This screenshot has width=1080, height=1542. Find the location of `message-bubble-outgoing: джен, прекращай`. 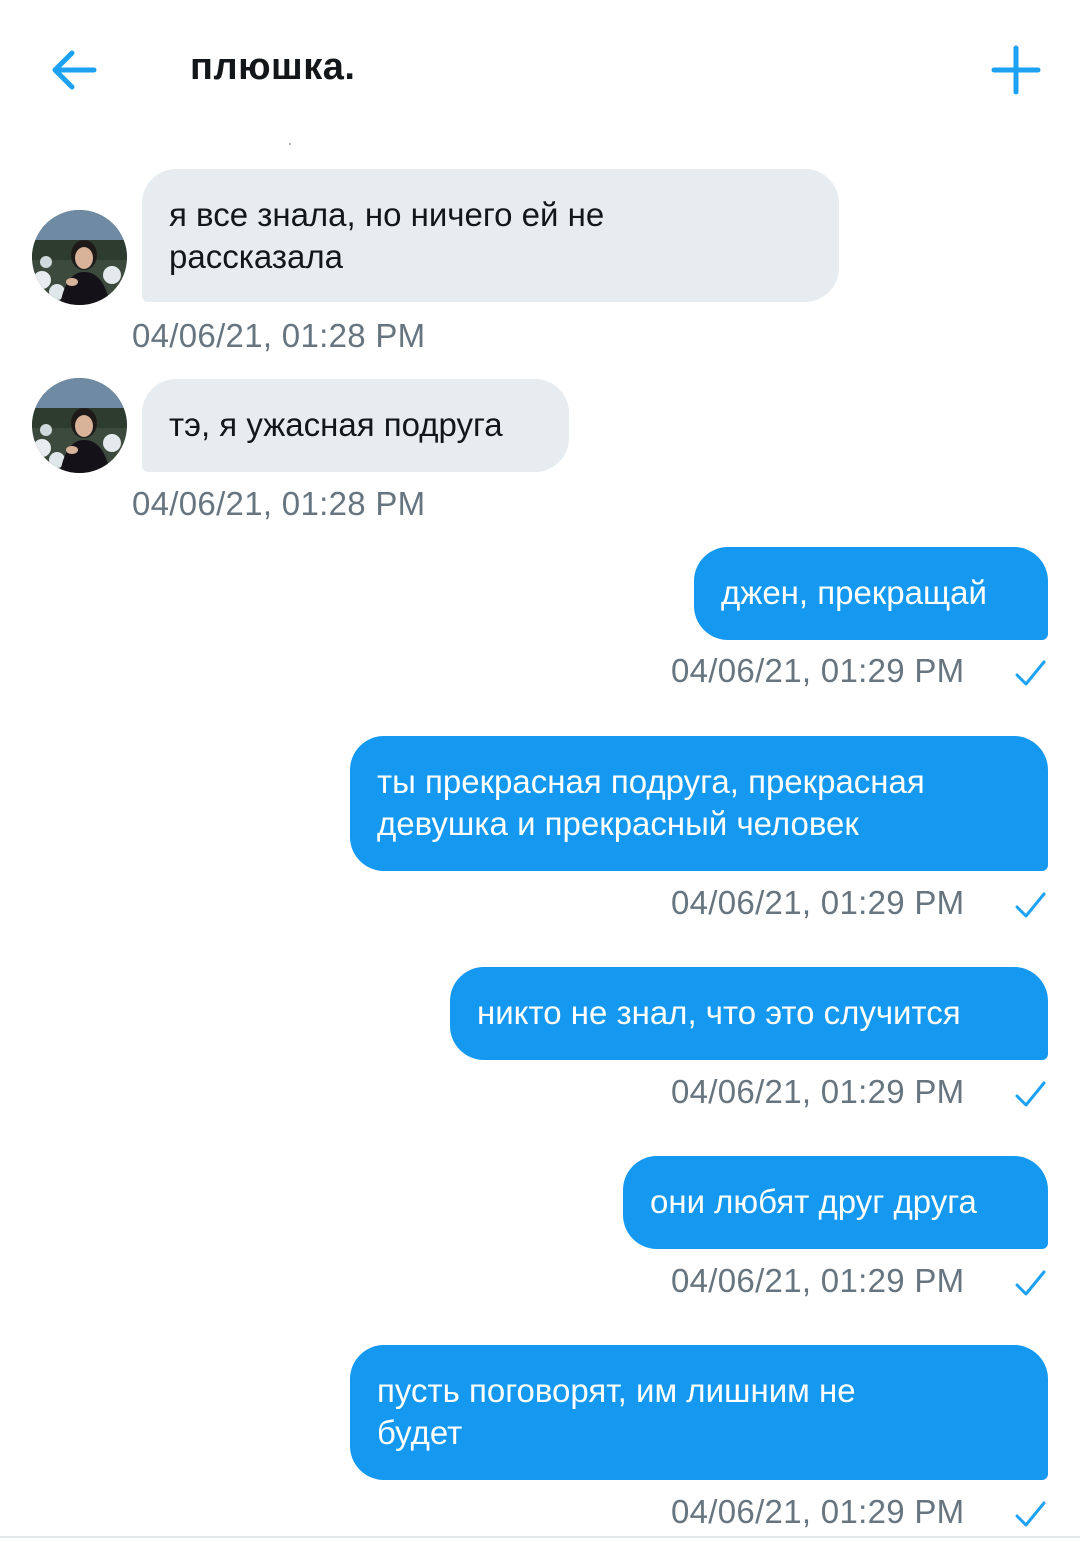

message-bubble-outgoing: джен, прекращай is located at coordinates (871, 593).